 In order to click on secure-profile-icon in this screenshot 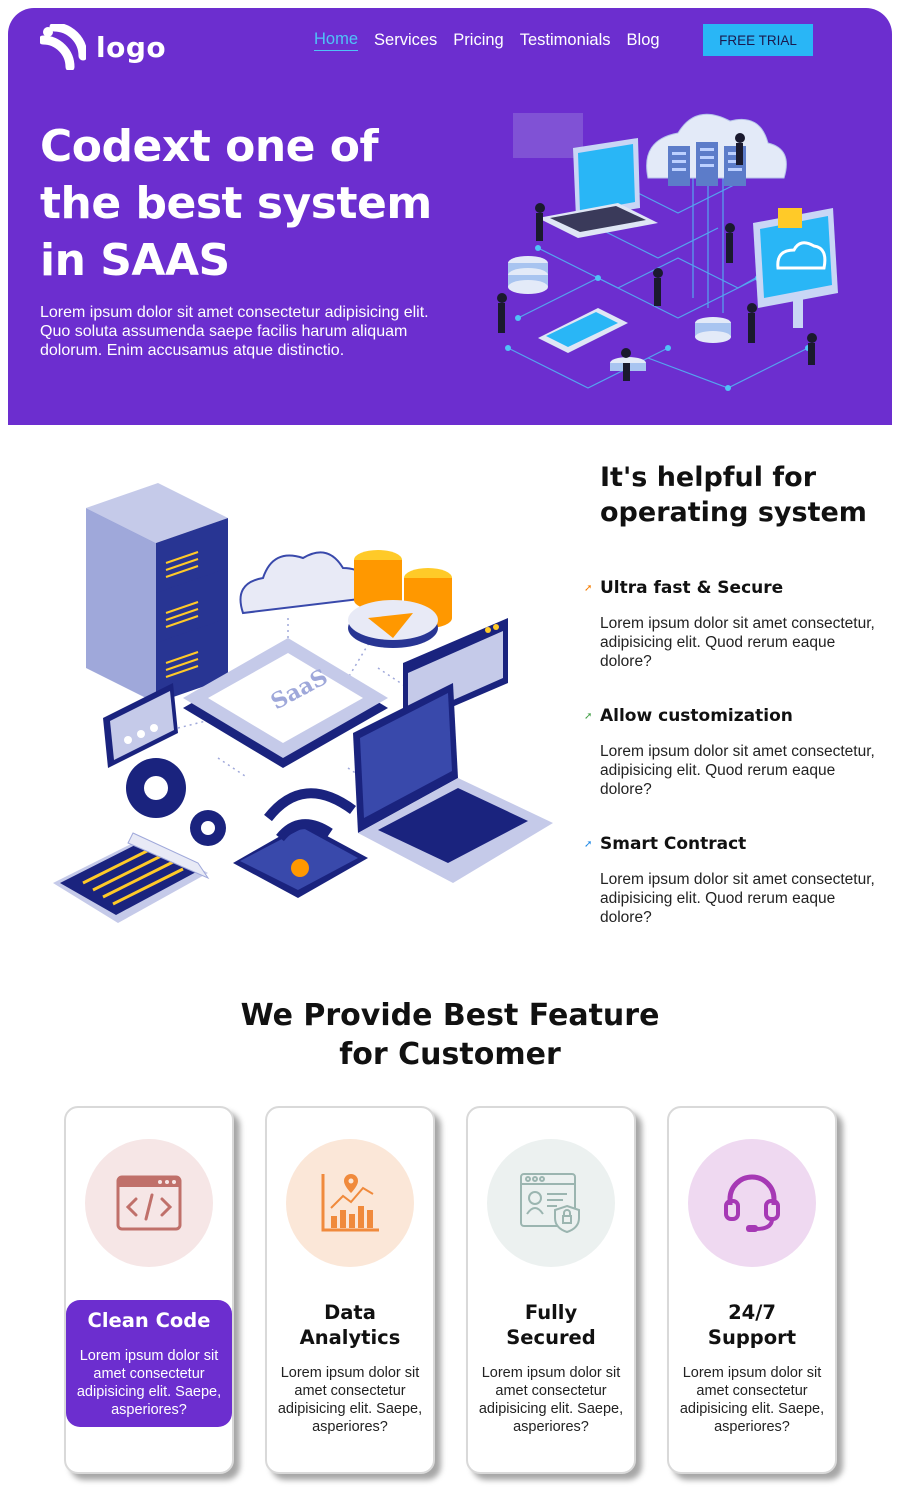, I will do `click(550, 1203)`.